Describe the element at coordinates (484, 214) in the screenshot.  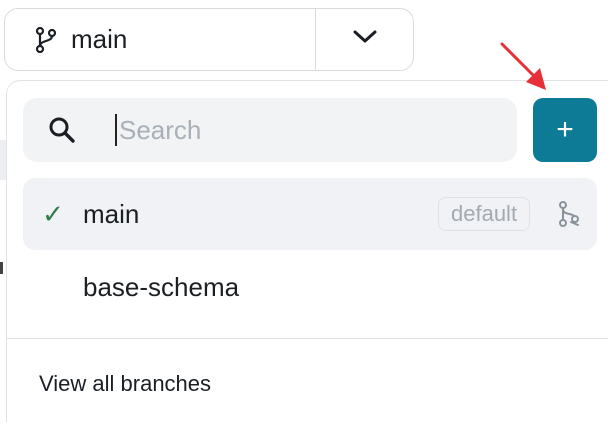
I see `default-badge: default` at that location.